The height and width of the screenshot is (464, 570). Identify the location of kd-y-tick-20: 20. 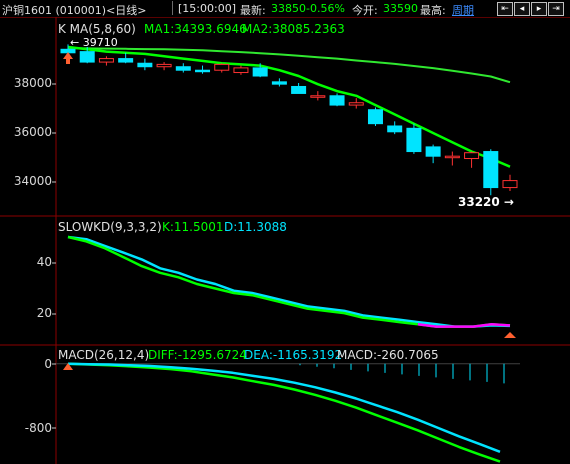
(44, 313).